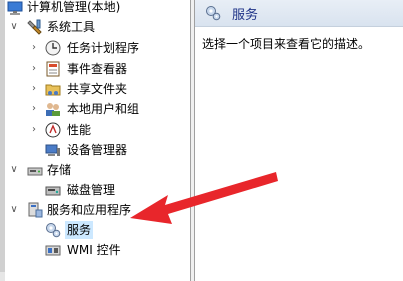 The width and height of the screenshot is (403, 281). What do you see at coordinates (97, 69) in the screenshot?
I see `tree-item-label: 事件查看器` at bounding box center [97, 69].